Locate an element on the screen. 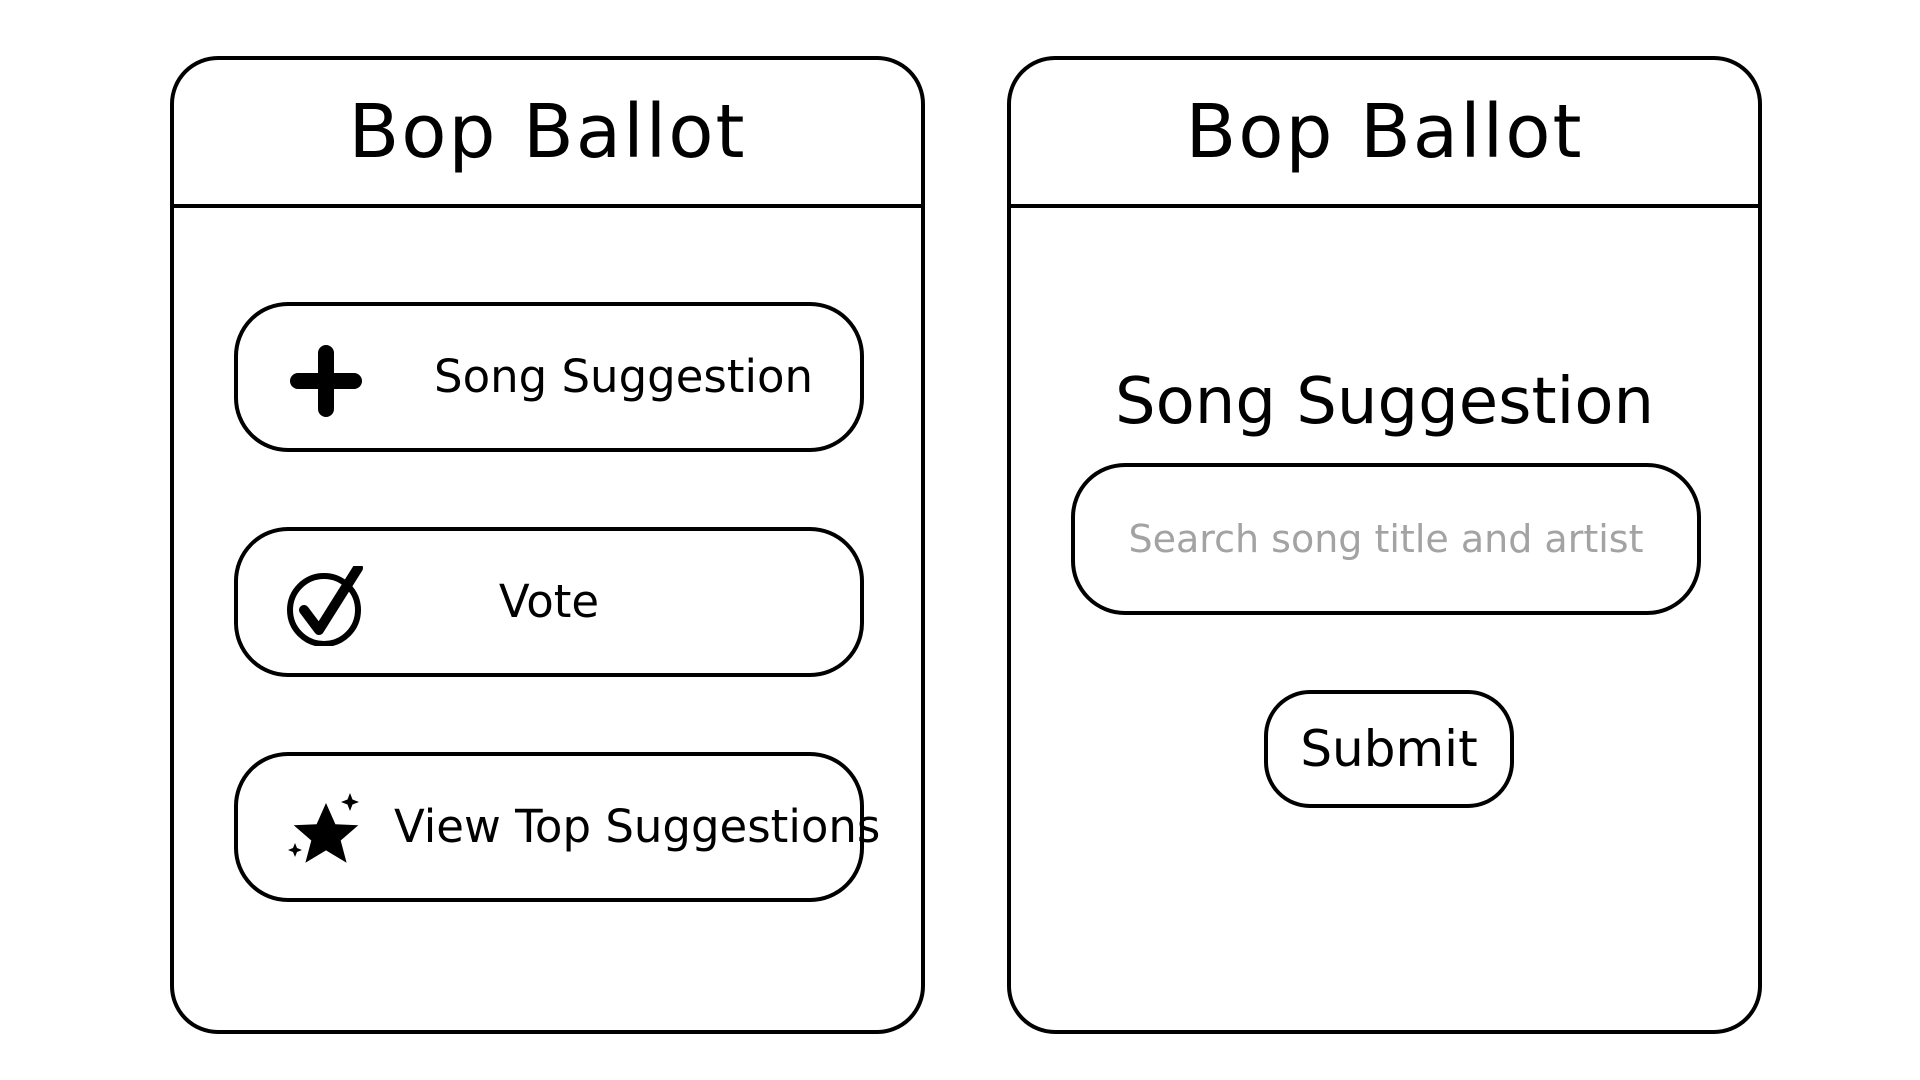  vote-label: Vote is located at coordinates (549, 601).